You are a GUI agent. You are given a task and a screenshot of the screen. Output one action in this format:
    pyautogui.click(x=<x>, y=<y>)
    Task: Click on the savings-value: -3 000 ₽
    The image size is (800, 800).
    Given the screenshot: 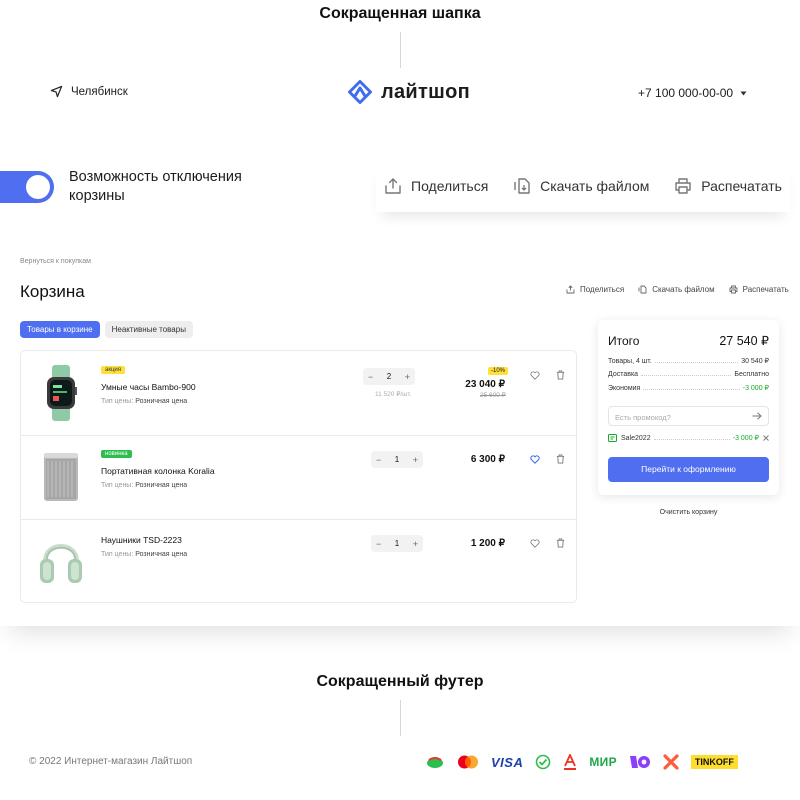 What is the action you would take?
    pyautogui.click(x=755, y=388)
    